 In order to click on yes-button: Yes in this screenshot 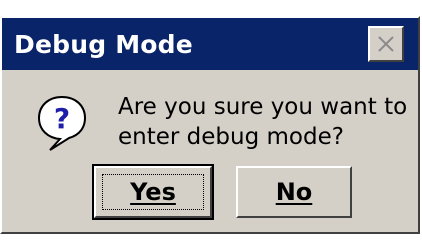, I will do `click(153, 192)`.